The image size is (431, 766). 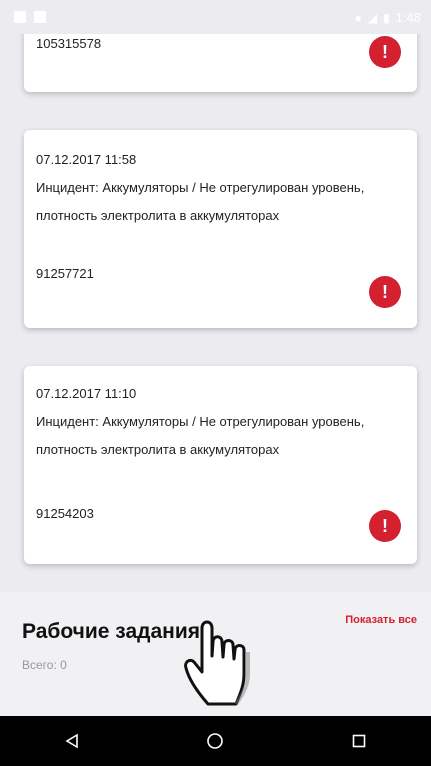 What do you see at coordinates (65, 513) in the screenshot?
I see `incident-id: 91254203` at bounding box center [65, 513].